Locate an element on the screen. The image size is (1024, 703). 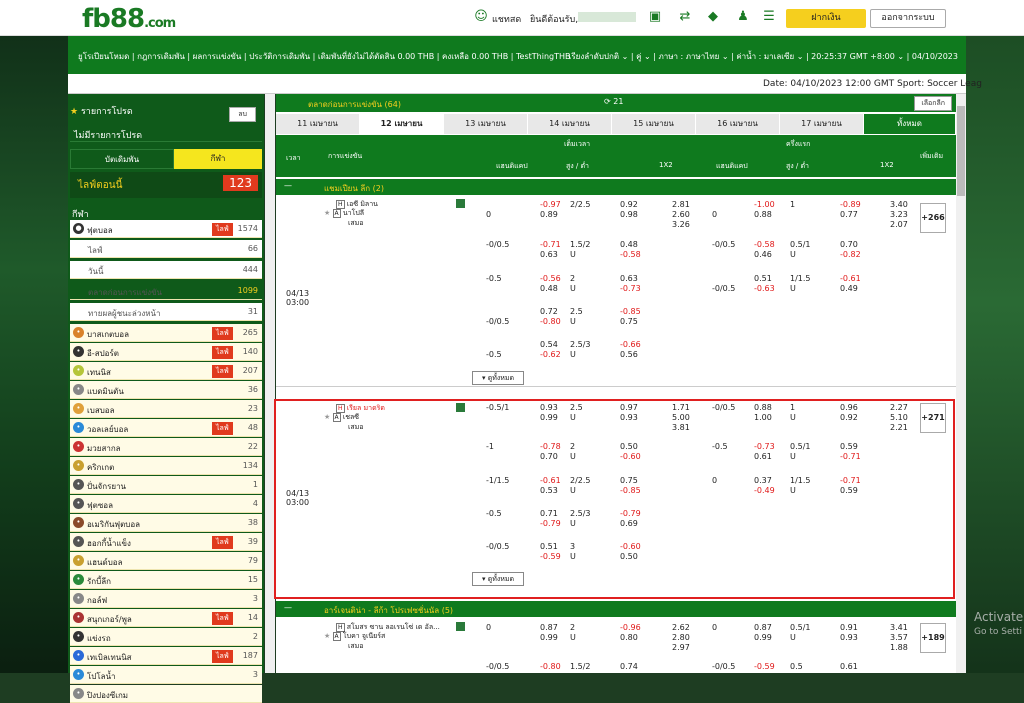
half-hdp-odds: 0.99 is located at coordinates (763, 637).